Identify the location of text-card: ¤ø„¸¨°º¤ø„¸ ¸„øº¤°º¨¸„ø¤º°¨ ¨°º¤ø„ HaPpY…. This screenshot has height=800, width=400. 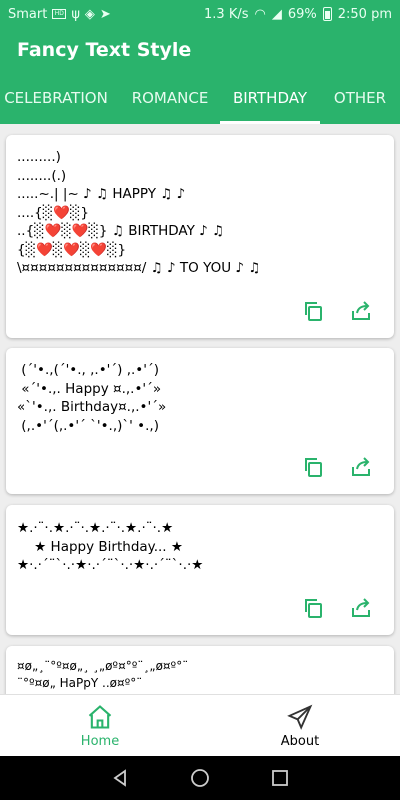
(200, 670).